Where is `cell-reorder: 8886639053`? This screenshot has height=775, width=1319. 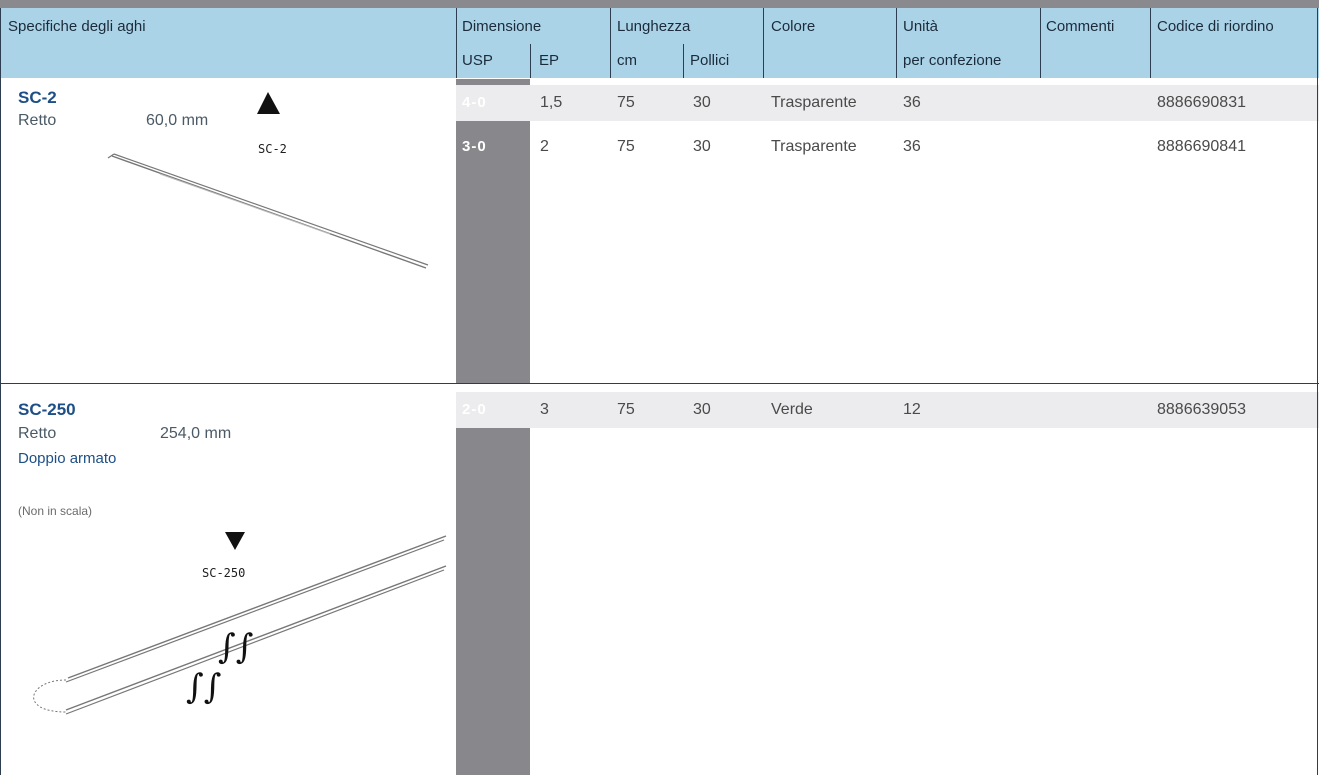 cell-reorder: 8886639053 is located at coordinates (1201, 409).